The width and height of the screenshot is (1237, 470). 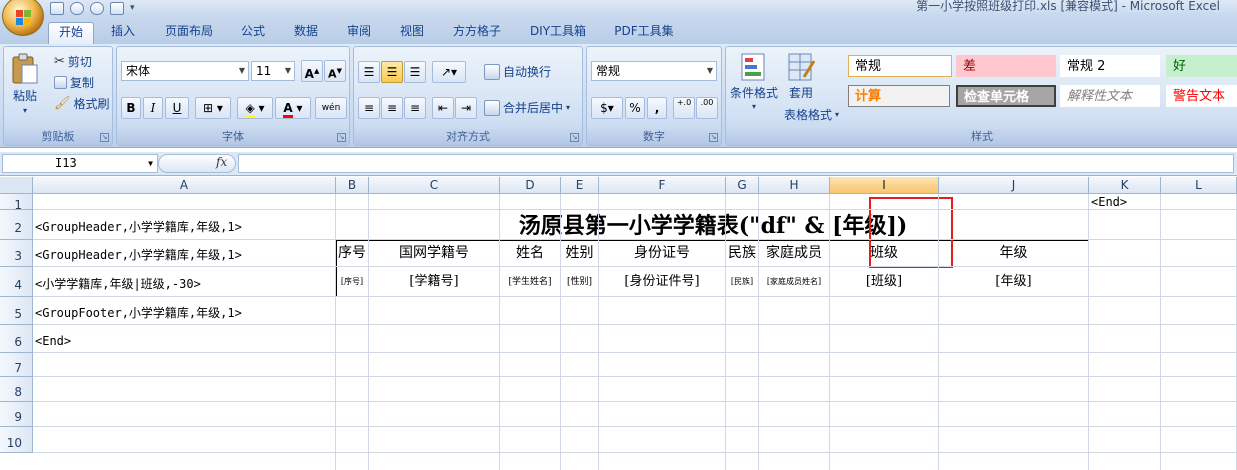 I want to click on number-format-combo: 常规 ▼, so click(x=654, y=71).